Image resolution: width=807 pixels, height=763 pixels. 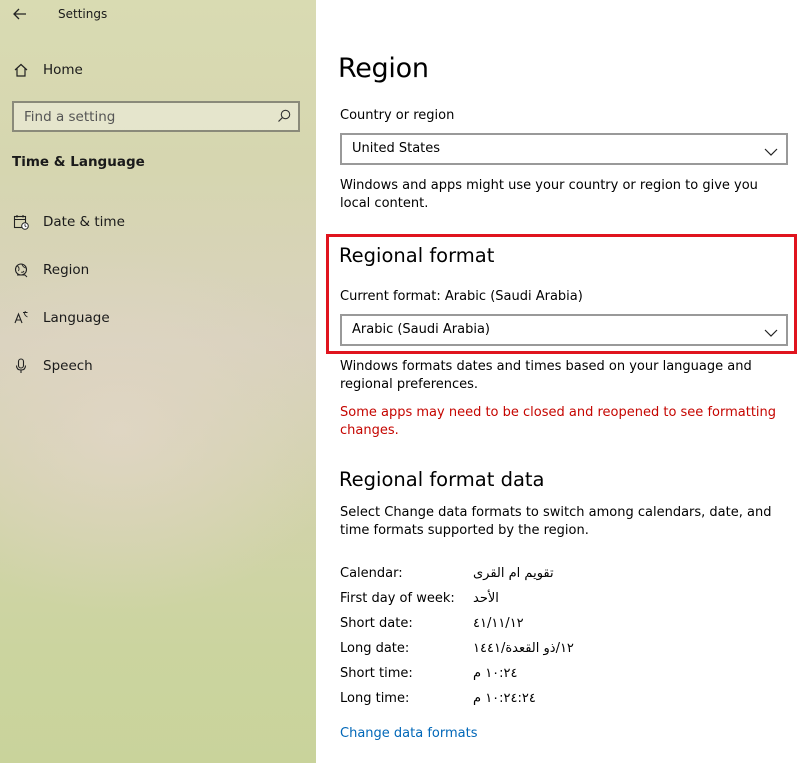 What do you see at coordinates (523, 648) in the screenshot?
I see `format-row-value: ١٢/ذو القعدة/١٤٤١` at bounding box center [523, 648].